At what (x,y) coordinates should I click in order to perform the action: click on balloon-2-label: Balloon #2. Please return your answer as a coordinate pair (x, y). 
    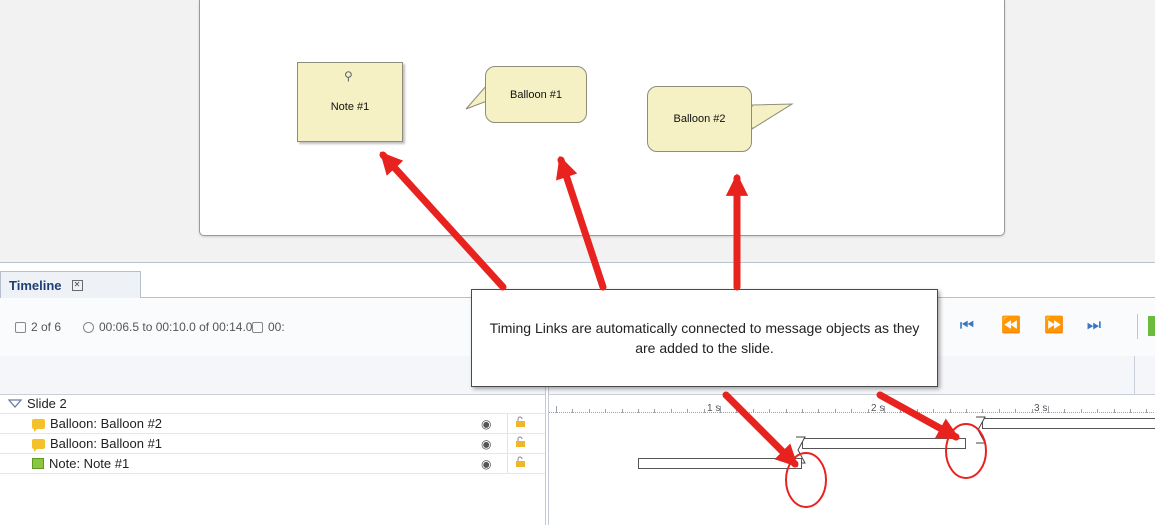
    Looking at the image, I should click on (699, 119).